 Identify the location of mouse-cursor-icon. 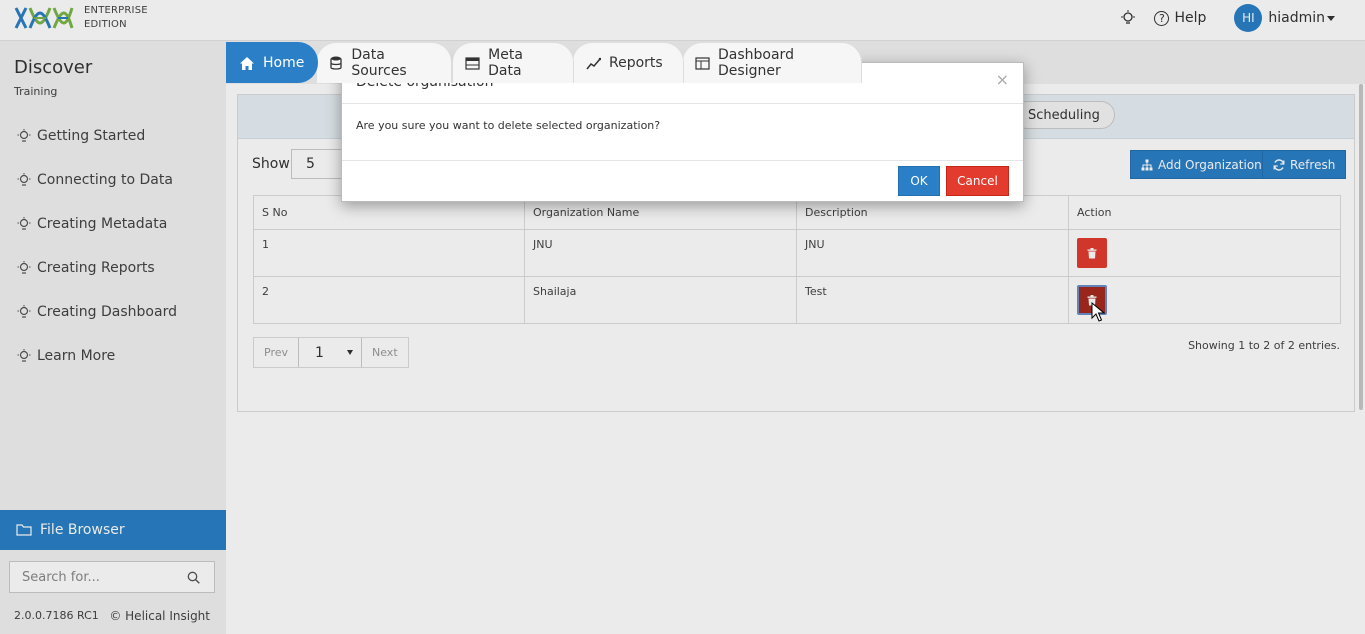
(1098, 312).